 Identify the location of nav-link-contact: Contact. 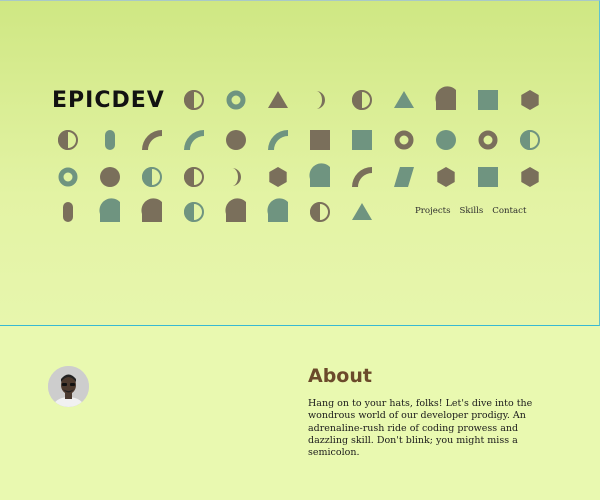
(509, 211).